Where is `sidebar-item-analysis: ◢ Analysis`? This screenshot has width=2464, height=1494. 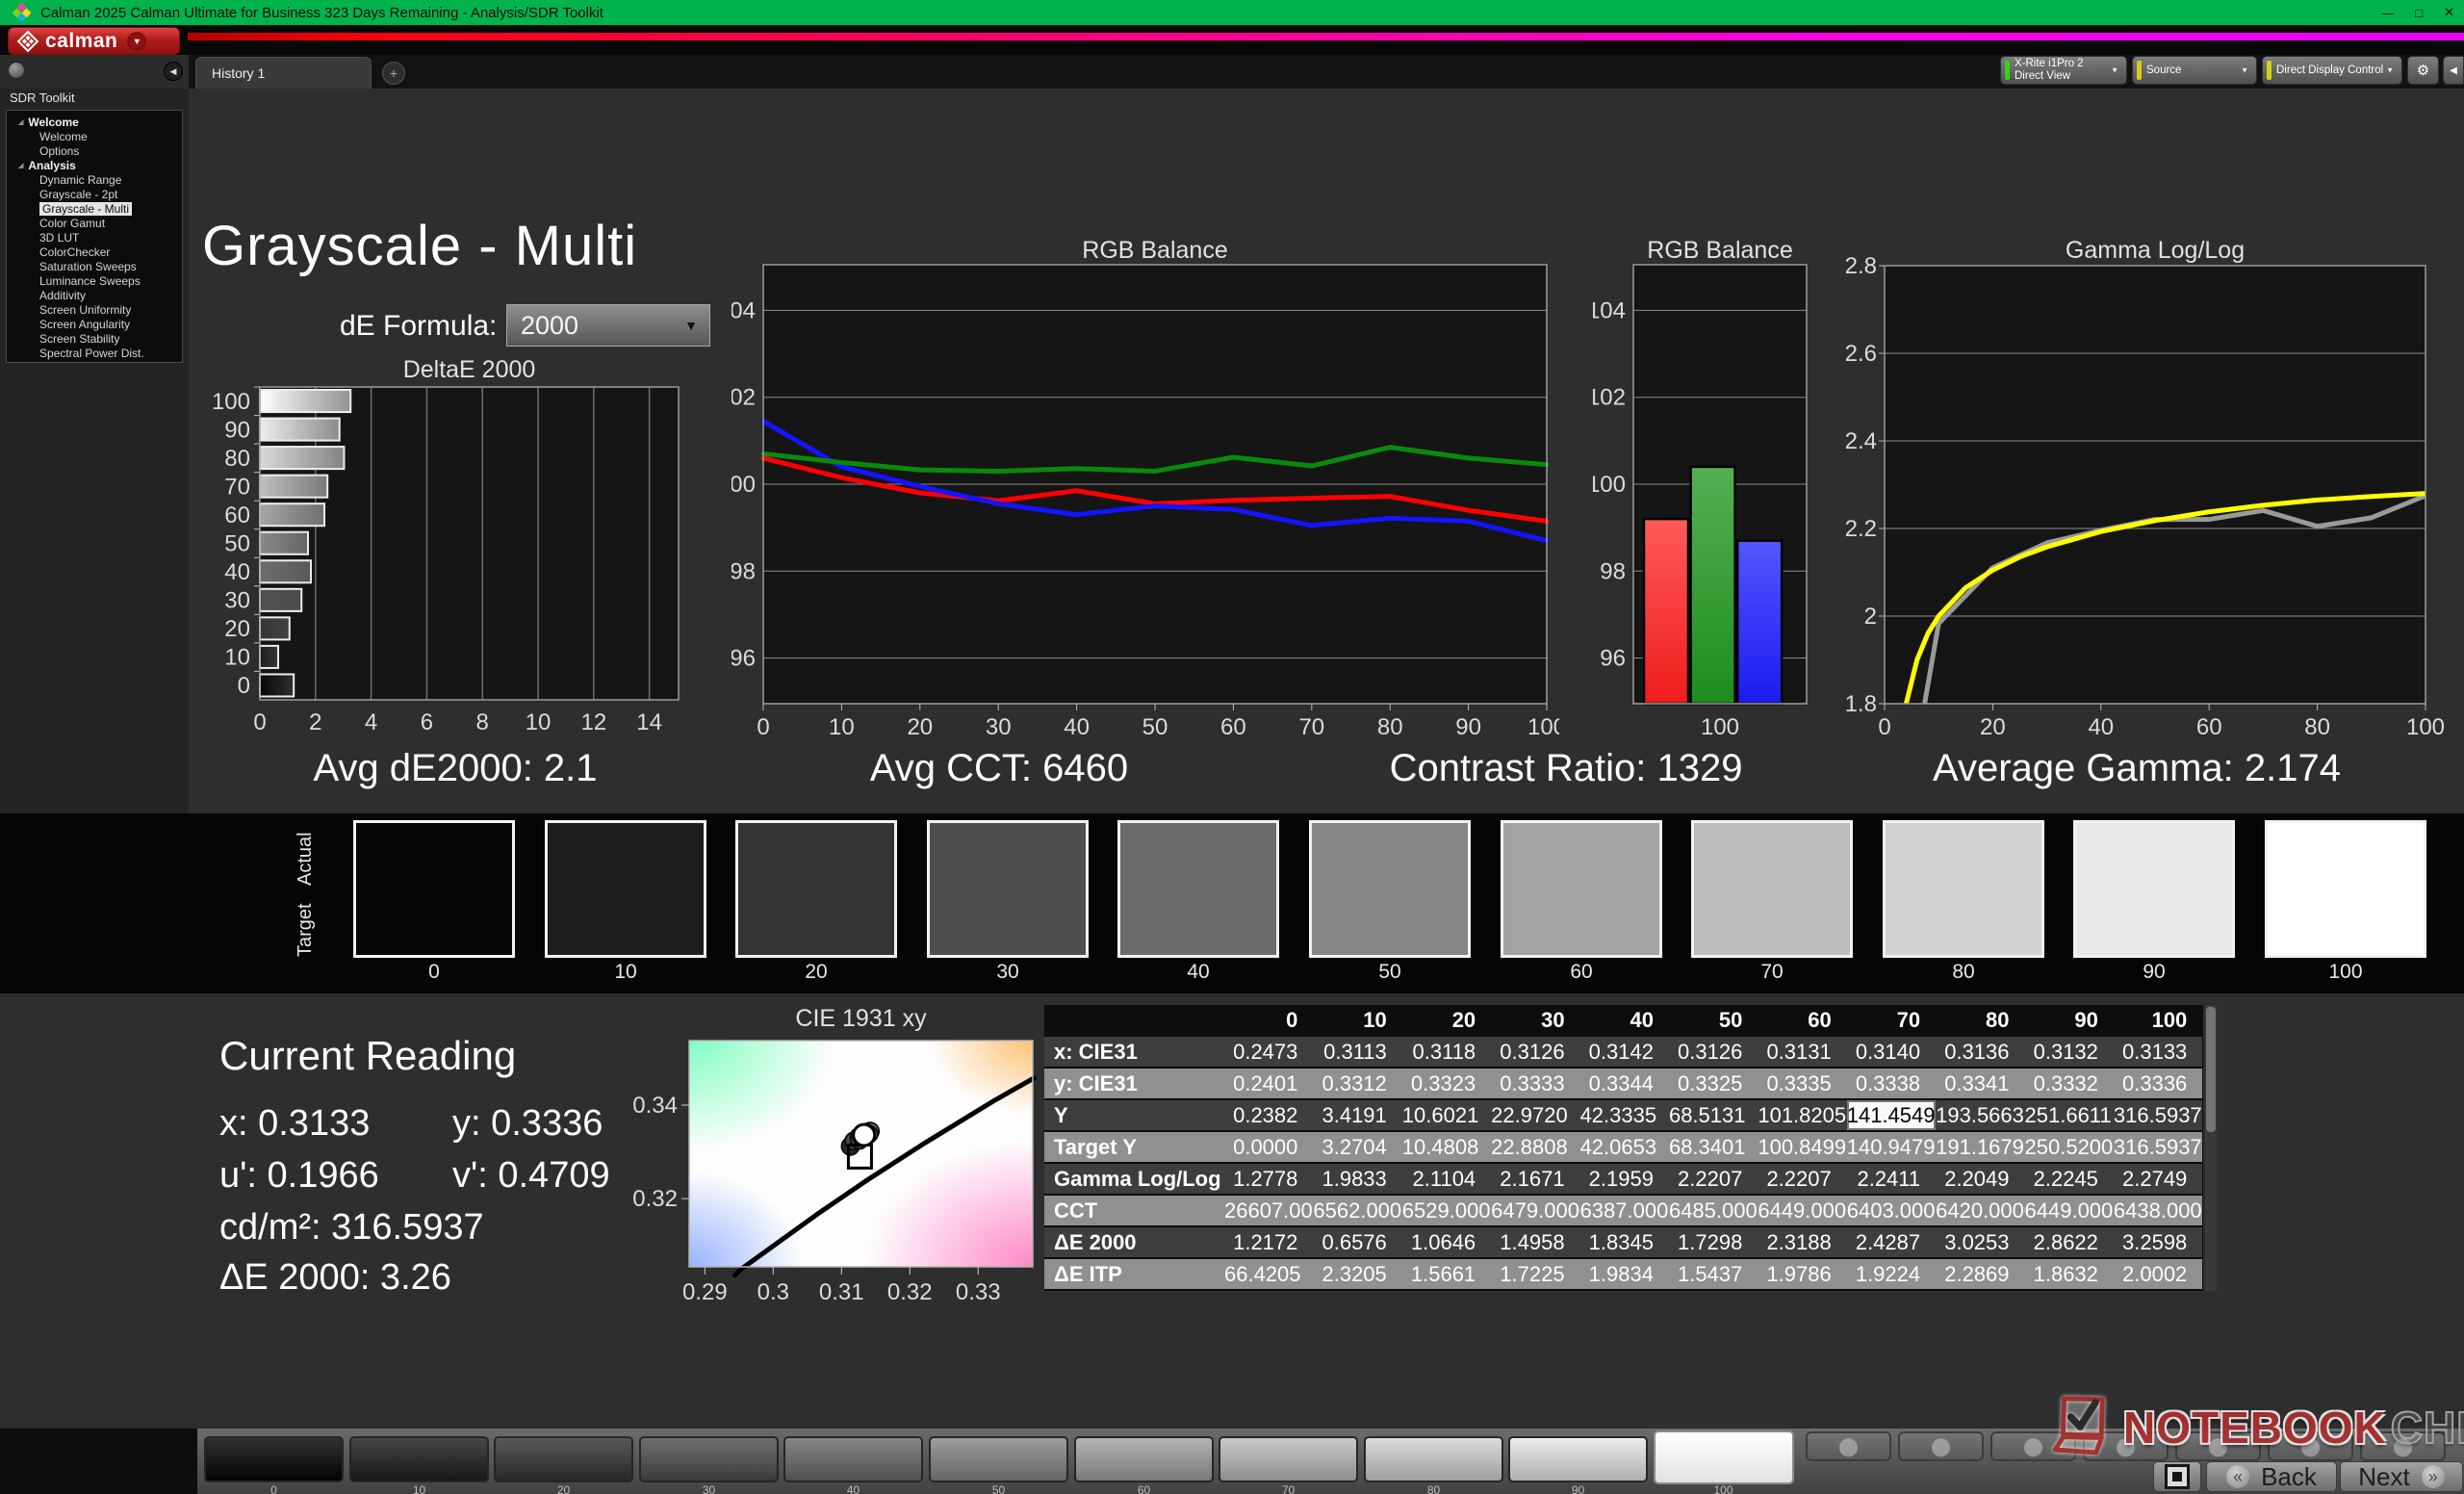 sidebar-item-analysis: ◢ Analysis is located at coordinates (94, 165).